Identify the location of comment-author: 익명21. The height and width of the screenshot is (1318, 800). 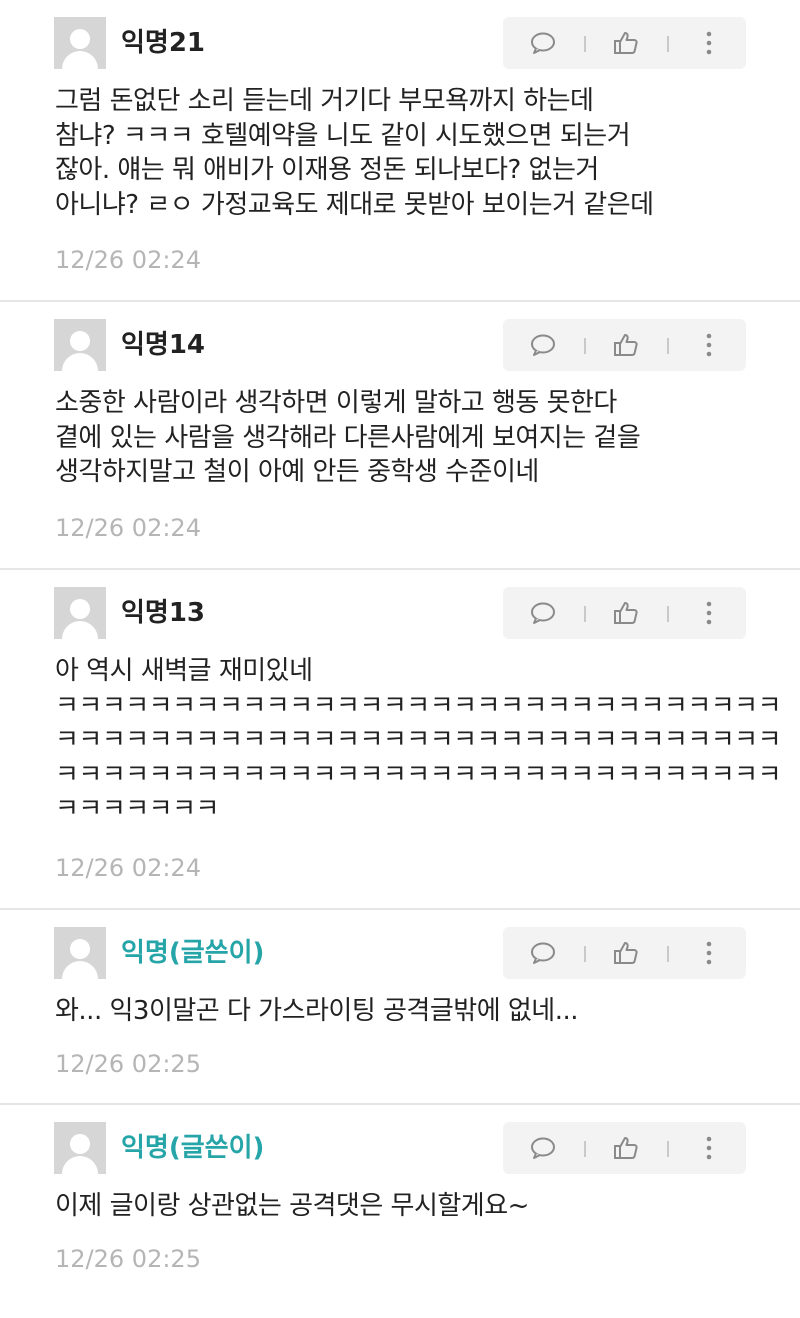
(163, 43).